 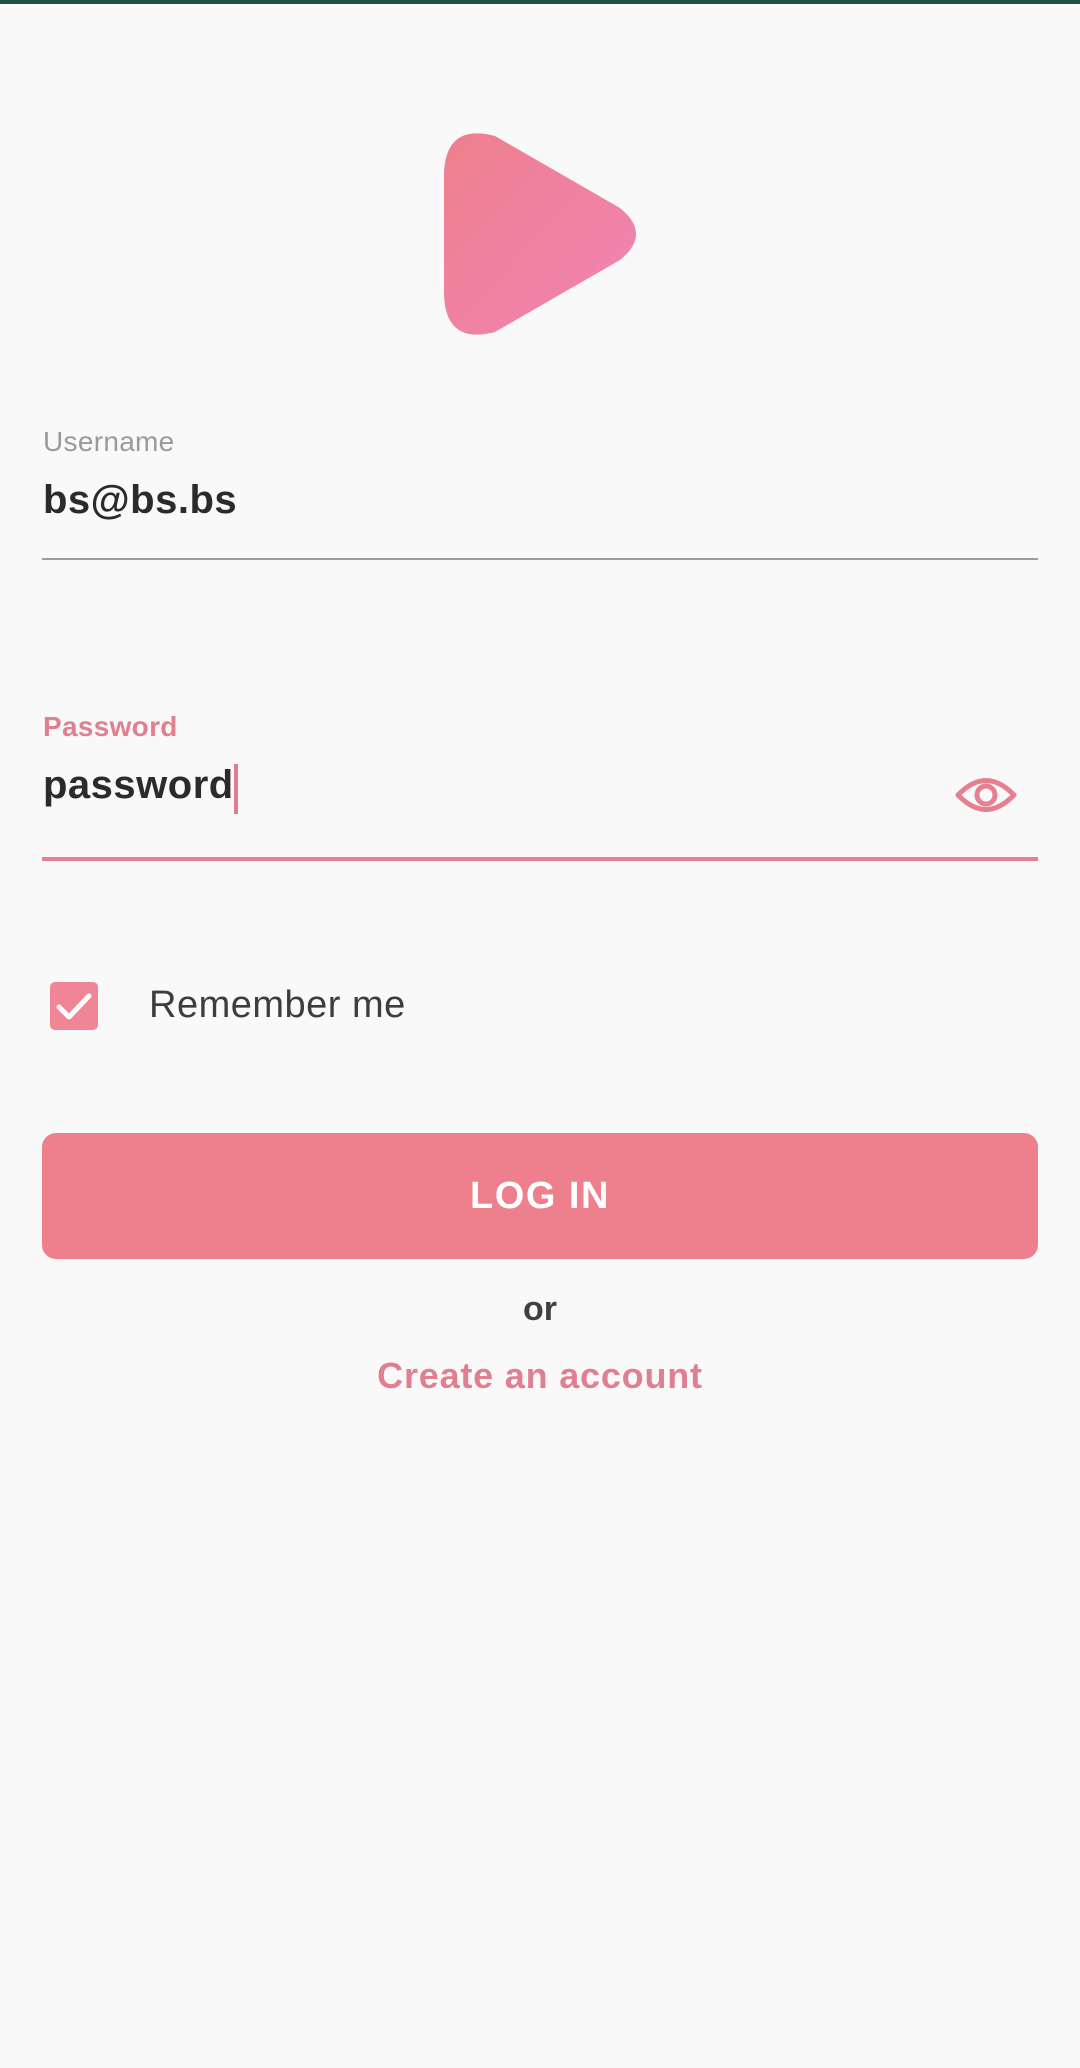 What do you see at coordinates (538, 500) in the screenshot?
I see `username-input` at bounding box center [538, 500].